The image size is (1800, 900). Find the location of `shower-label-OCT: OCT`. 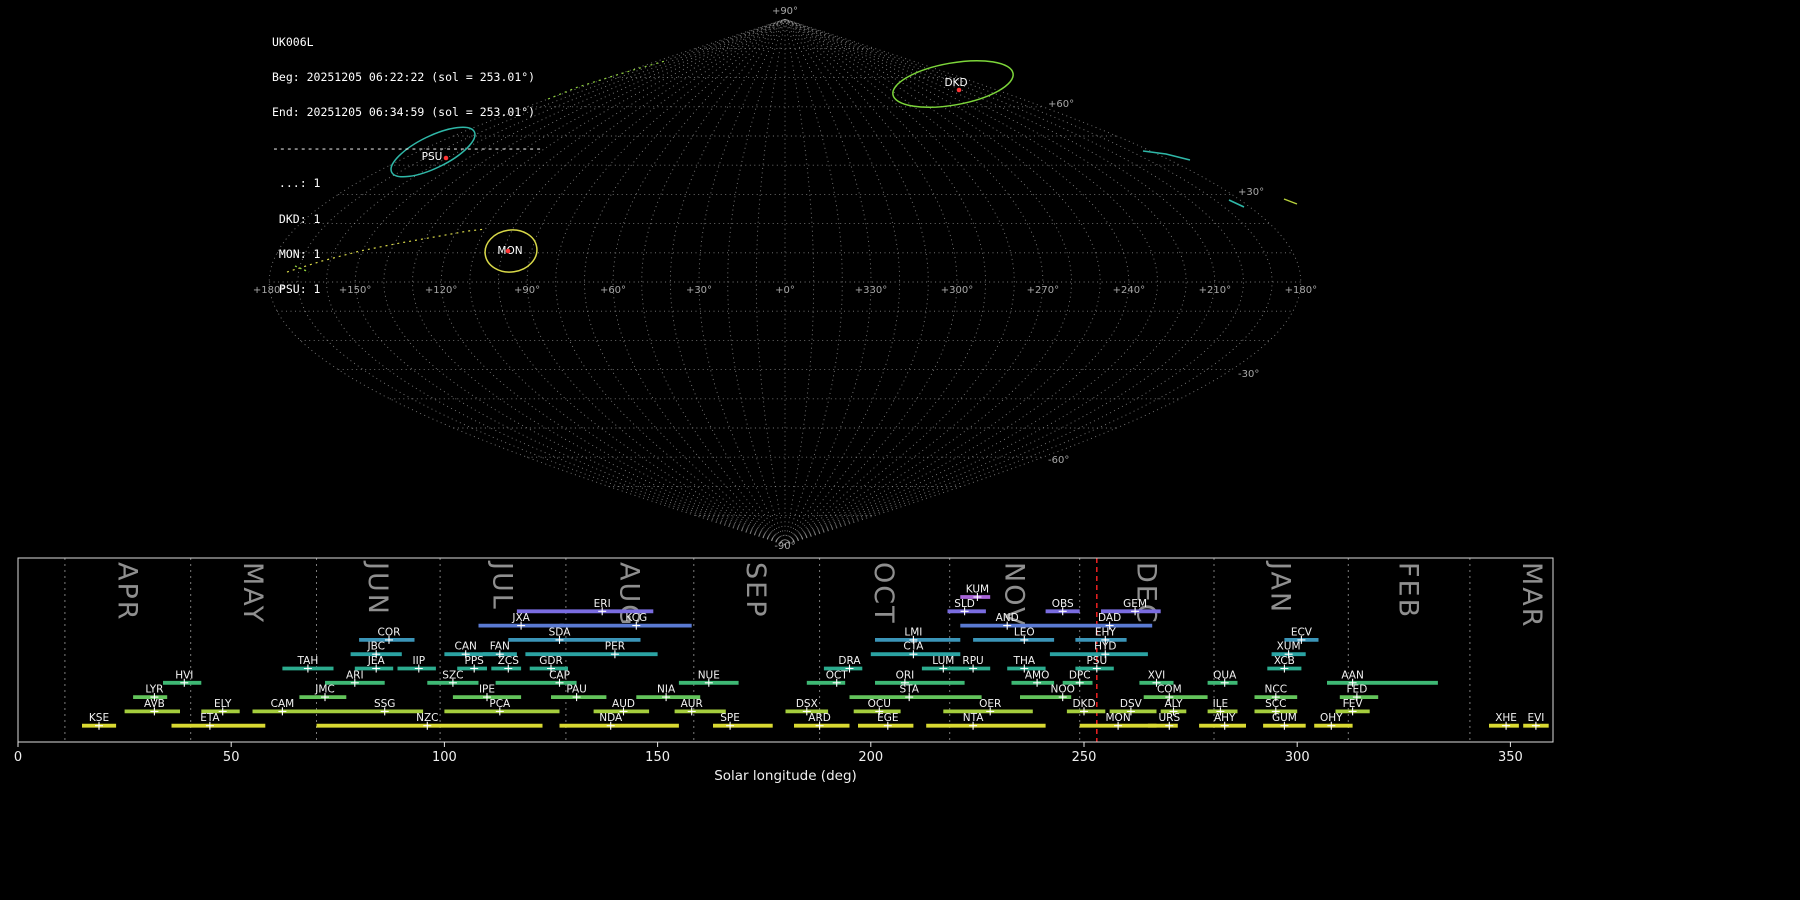

shower-label-OCT: OCT is located at coordinates (837, 675).